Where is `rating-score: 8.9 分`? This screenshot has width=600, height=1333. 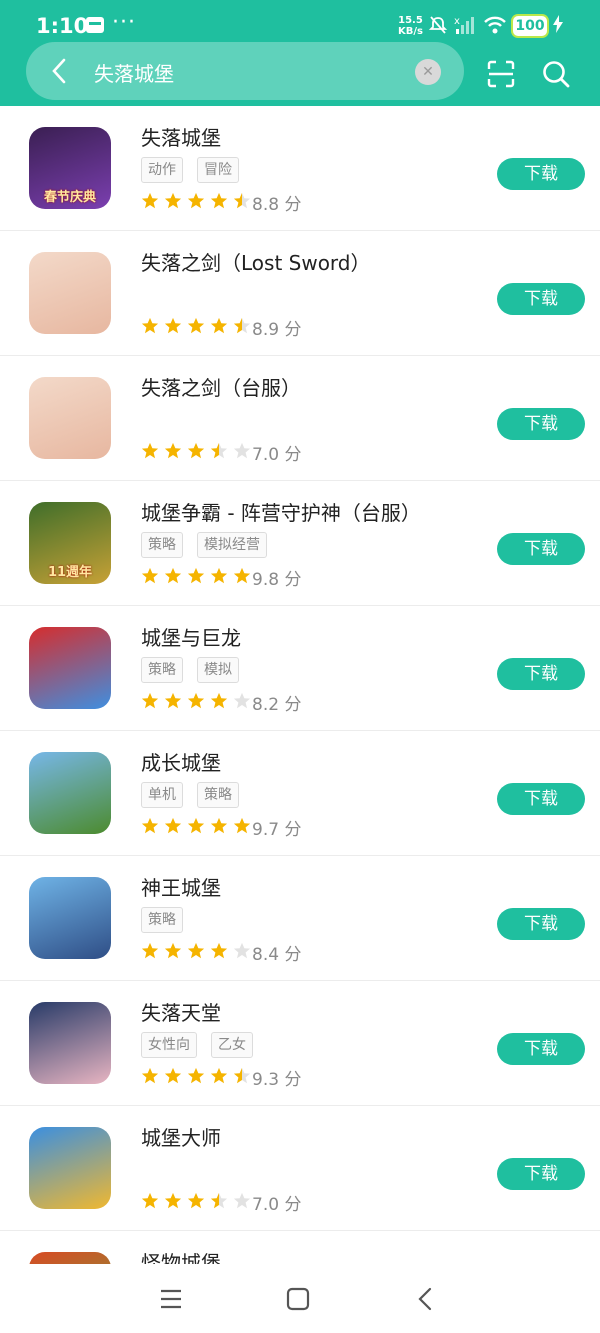 rating-score: 8.9 分 is located at coordinates (277, 330).